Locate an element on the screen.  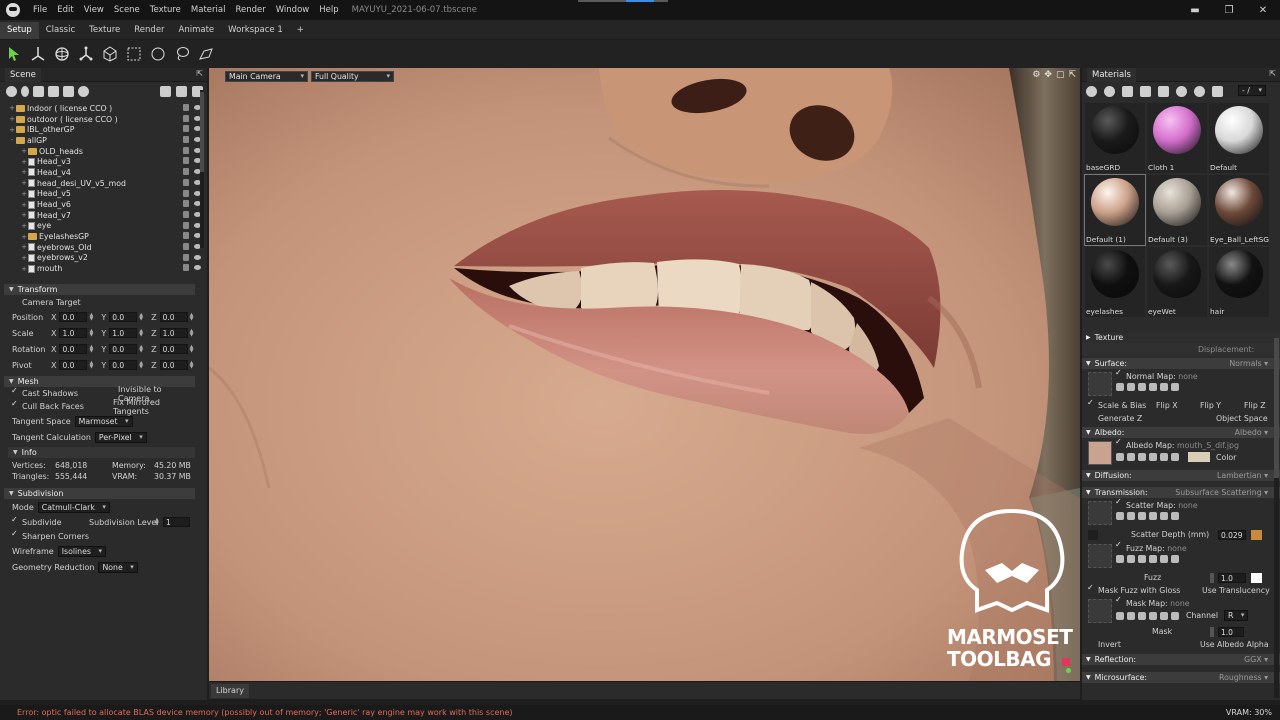
surface-dropdown: Normals is located at coordinates (1248, 363).